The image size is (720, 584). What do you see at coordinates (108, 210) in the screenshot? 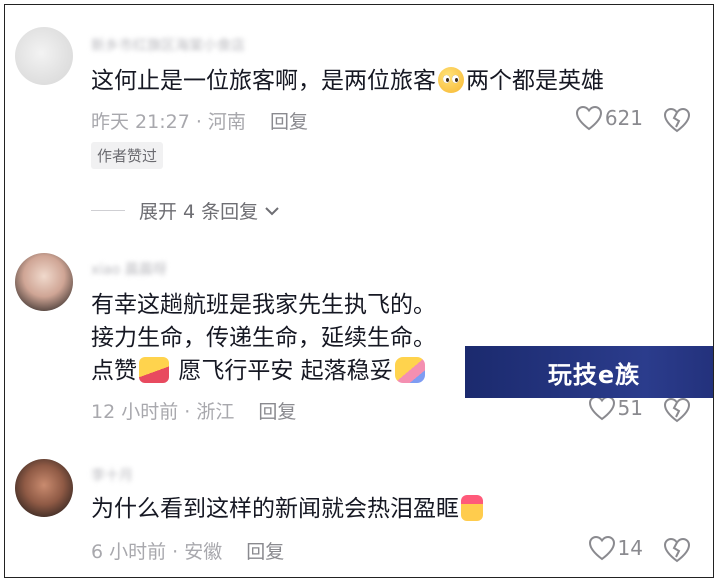
I see `divider` at bounding box center [108, 210].